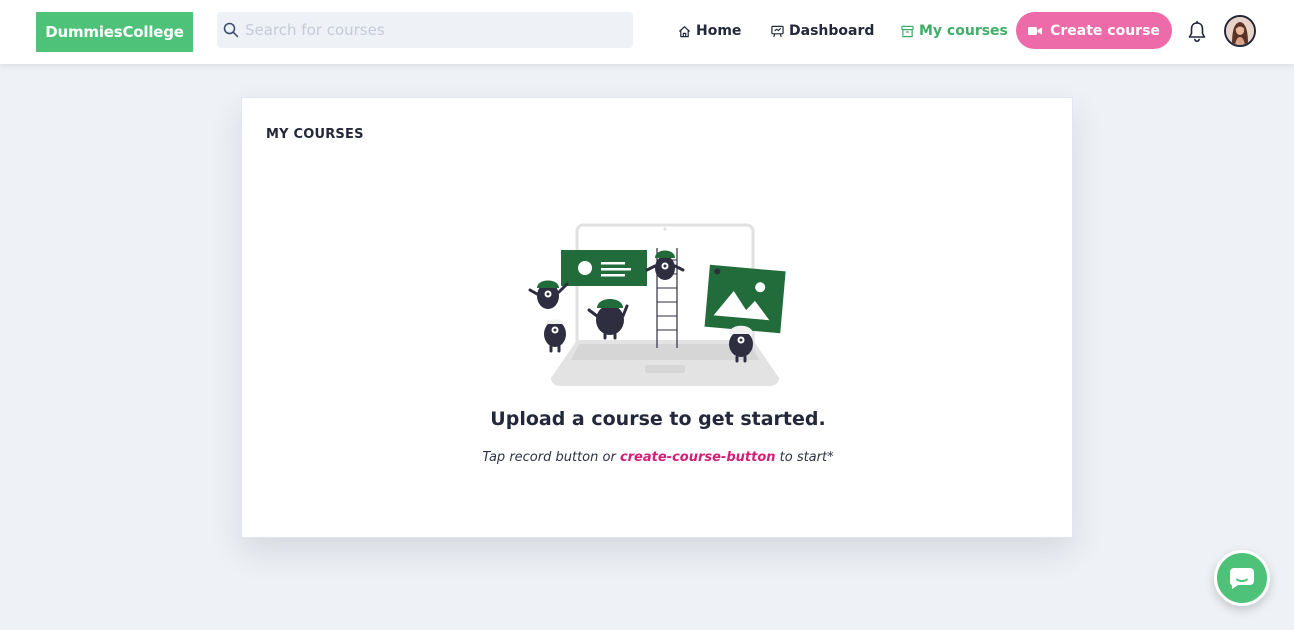 This screenshot has width=1294, height=630. Describe the element at coordinates (1197, 32) in the screenshot. I see `bell-icon` at that location.